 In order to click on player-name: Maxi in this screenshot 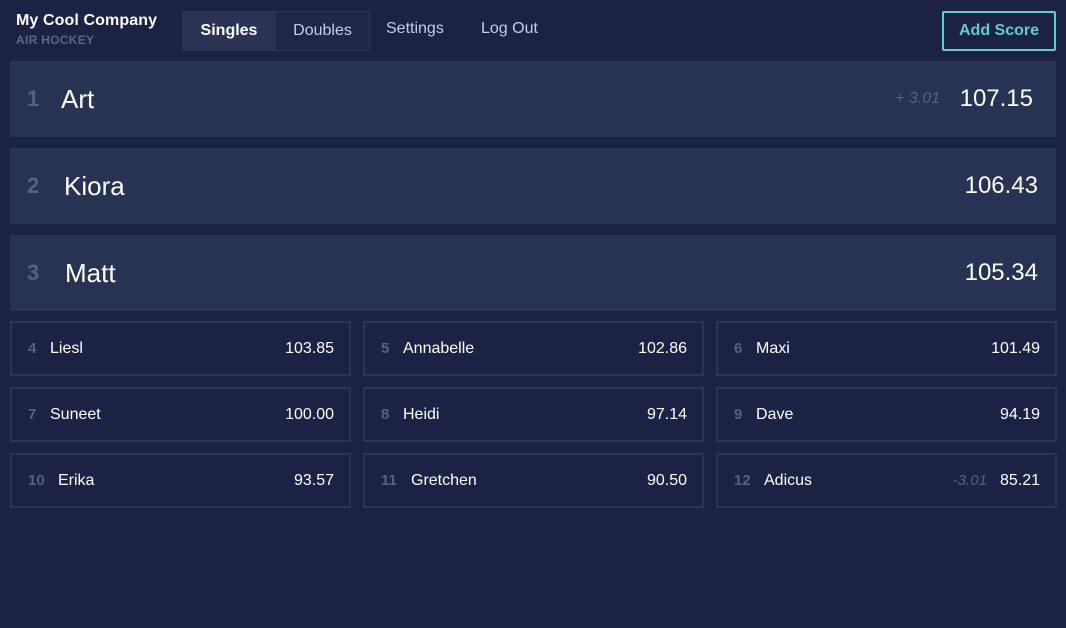, I will do `click(773, 348)`.